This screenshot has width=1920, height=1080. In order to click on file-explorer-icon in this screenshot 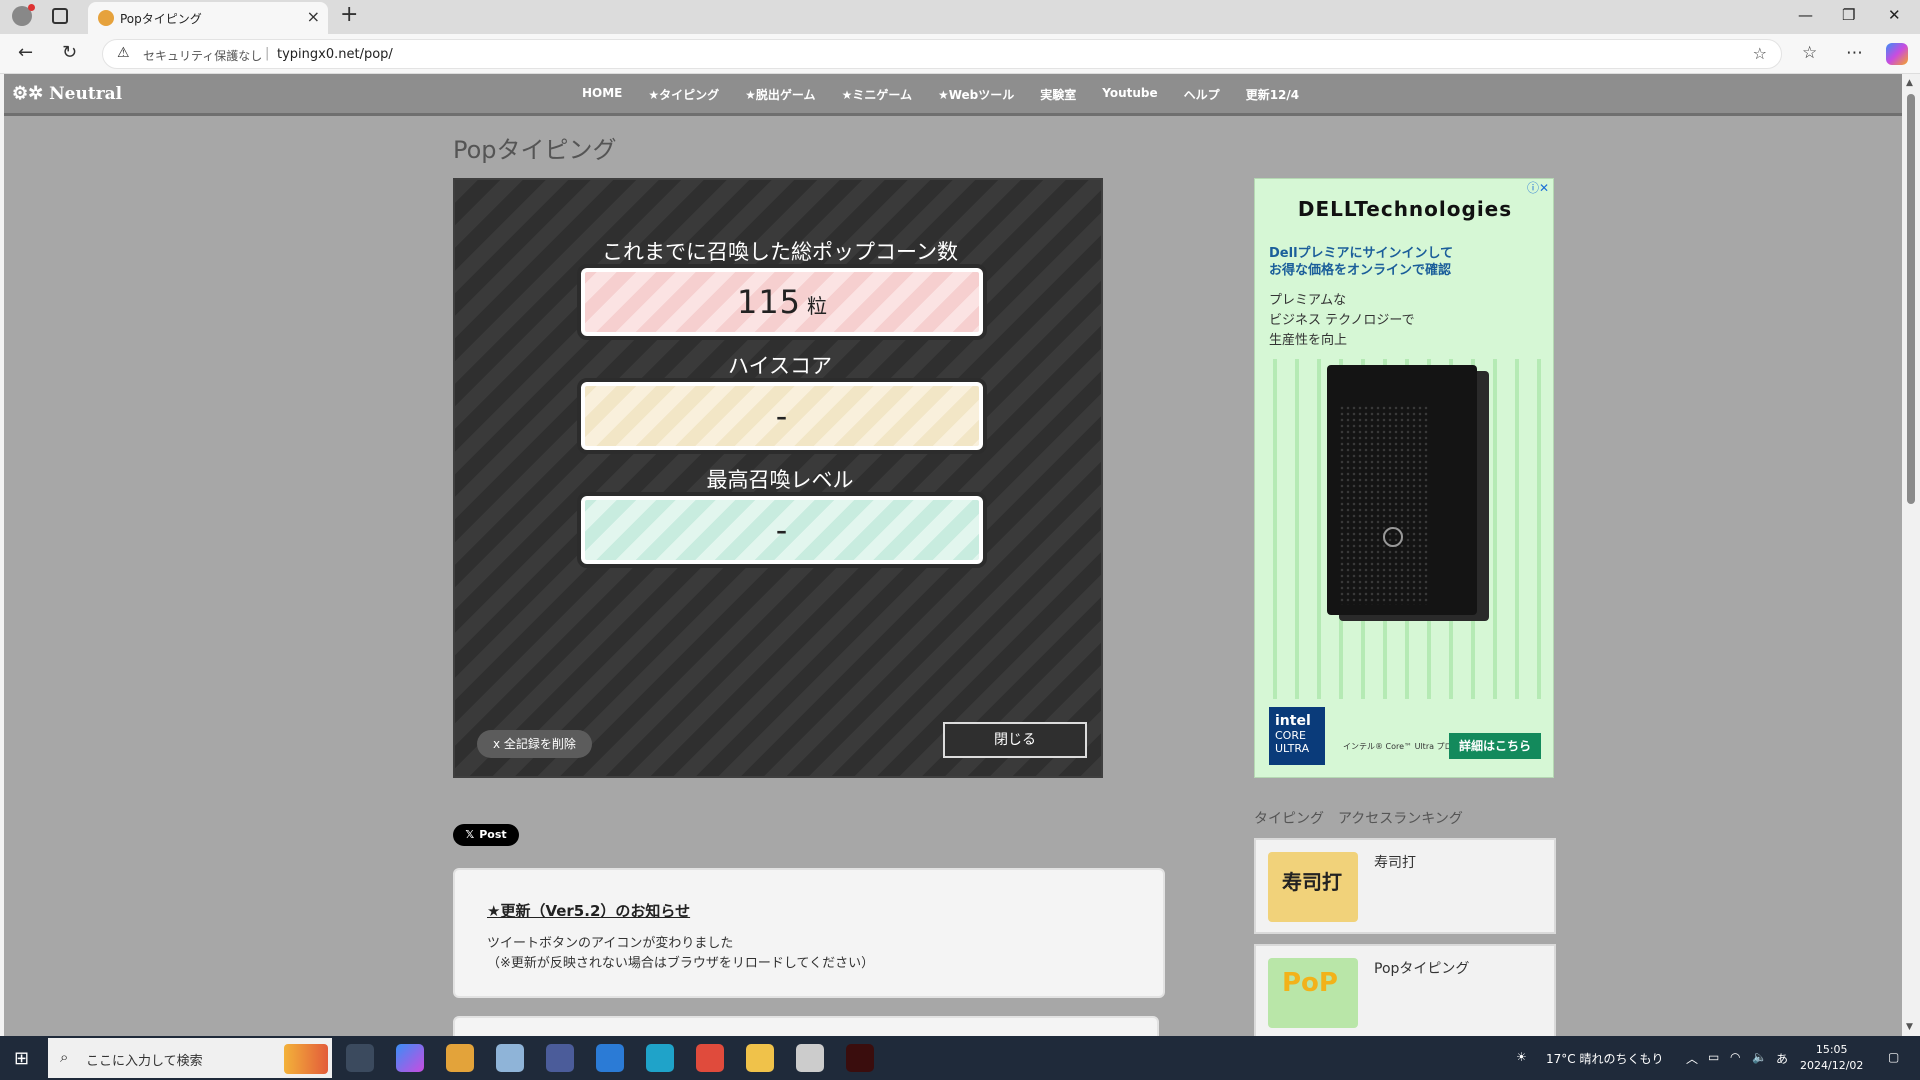, I will do `click(760, 1058)`.